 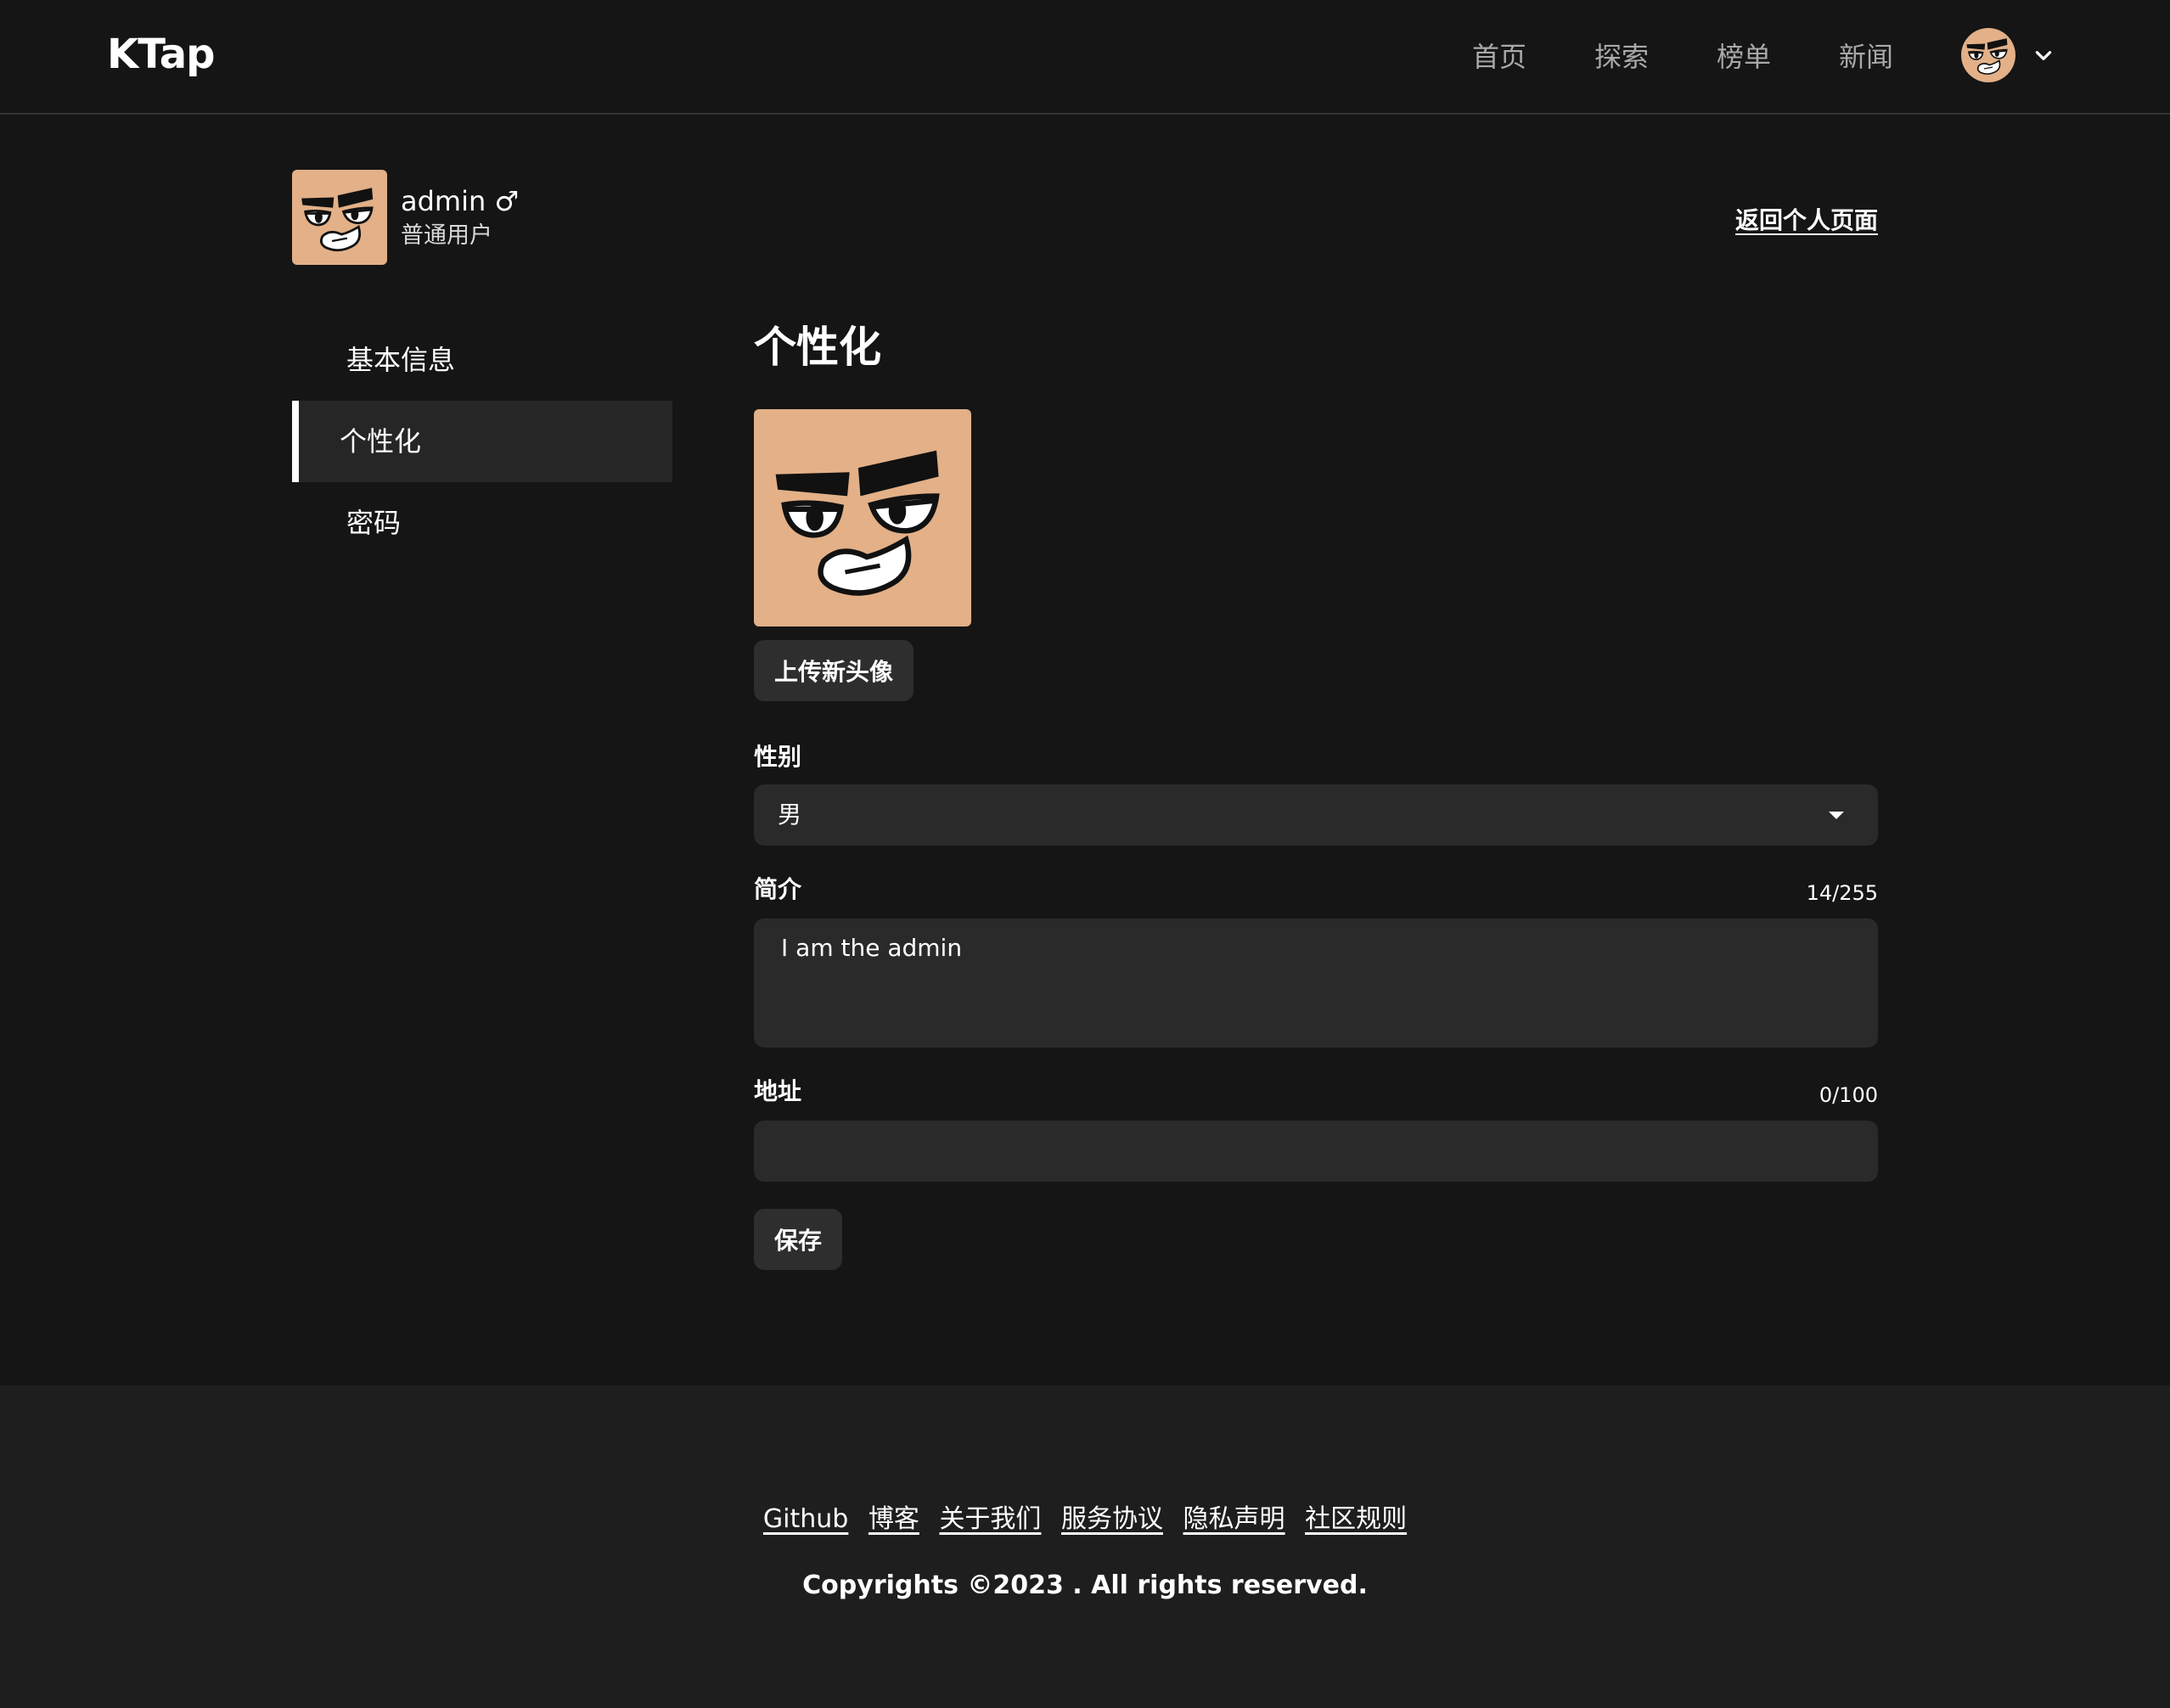 What do you see at coordinates (1316, 1151) in the screenshot?
I see `address-input` at bounding box center [1316, 1151].